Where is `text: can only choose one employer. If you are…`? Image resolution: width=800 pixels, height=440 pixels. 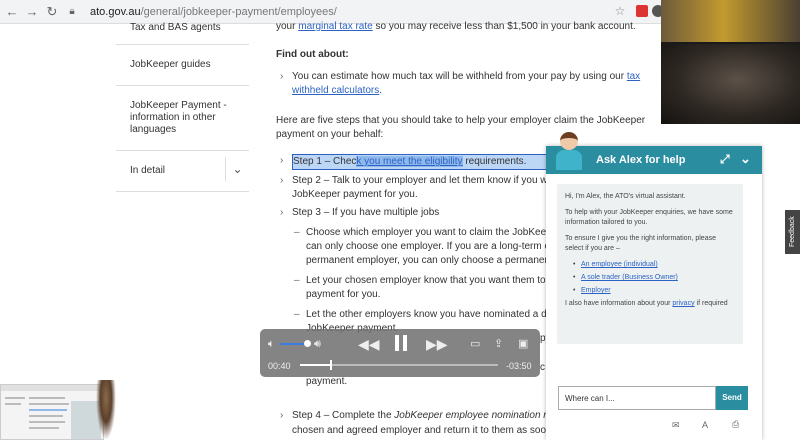 text: can only choose one employer. If you are… is located at coordinates (428, 246).